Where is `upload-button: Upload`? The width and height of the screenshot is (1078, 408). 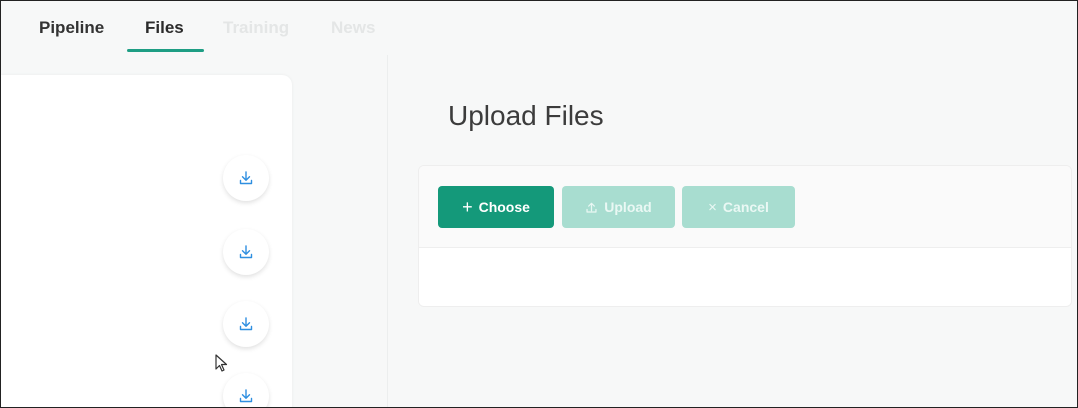
upload-button: Upload is located at coordinates (618, 207).